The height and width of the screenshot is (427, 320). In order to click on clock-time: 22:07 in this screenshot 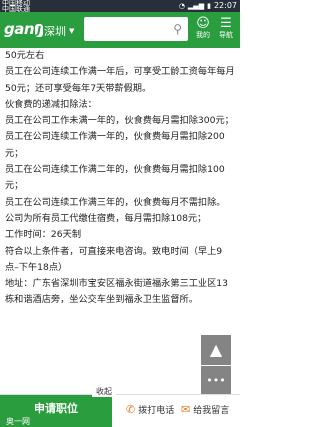, I will do `click(225, 5)`.